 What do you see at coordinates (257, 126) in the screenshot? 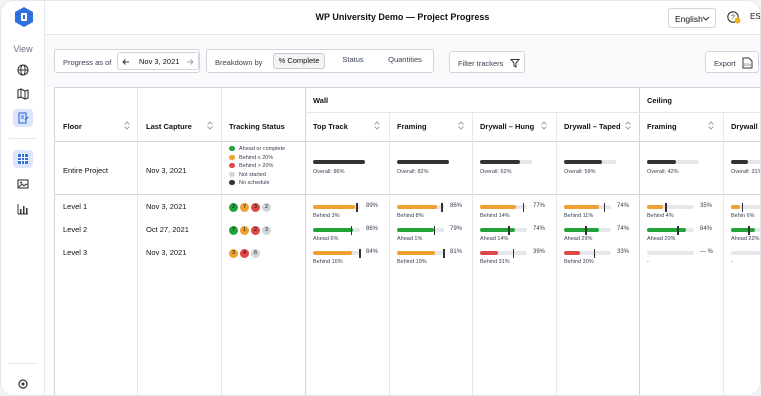
I see `col-header-tracking-status: Tracking Status` at bounding box center [257, 126].